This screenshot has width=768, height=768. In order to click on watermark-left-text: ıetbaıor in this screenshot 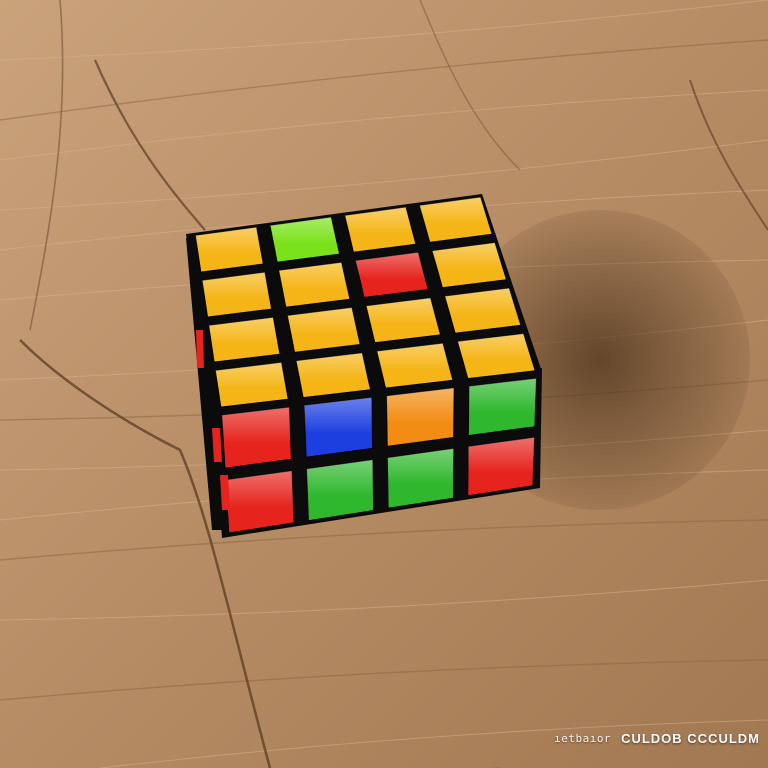, I will do `click(583, 738)`.